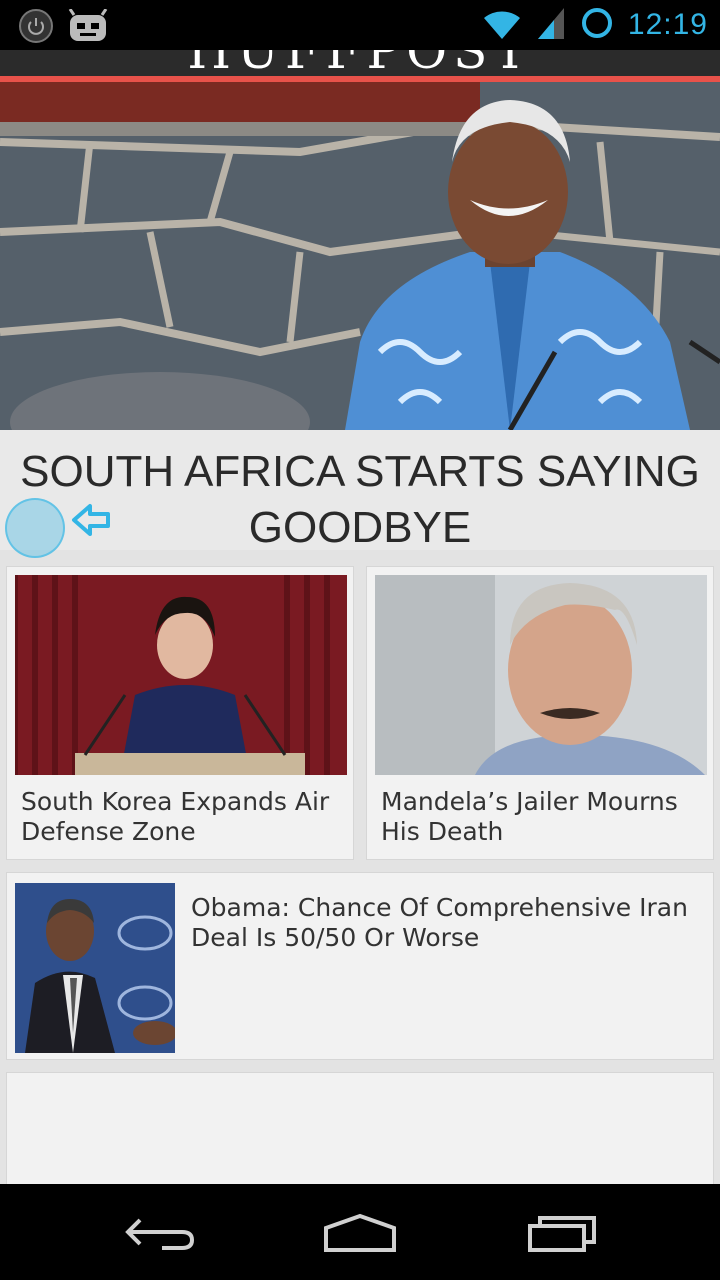  What do you see at coordinates (360, 1128) in the screenshot?
I see `story-card` at bounding box center [360, 1128].